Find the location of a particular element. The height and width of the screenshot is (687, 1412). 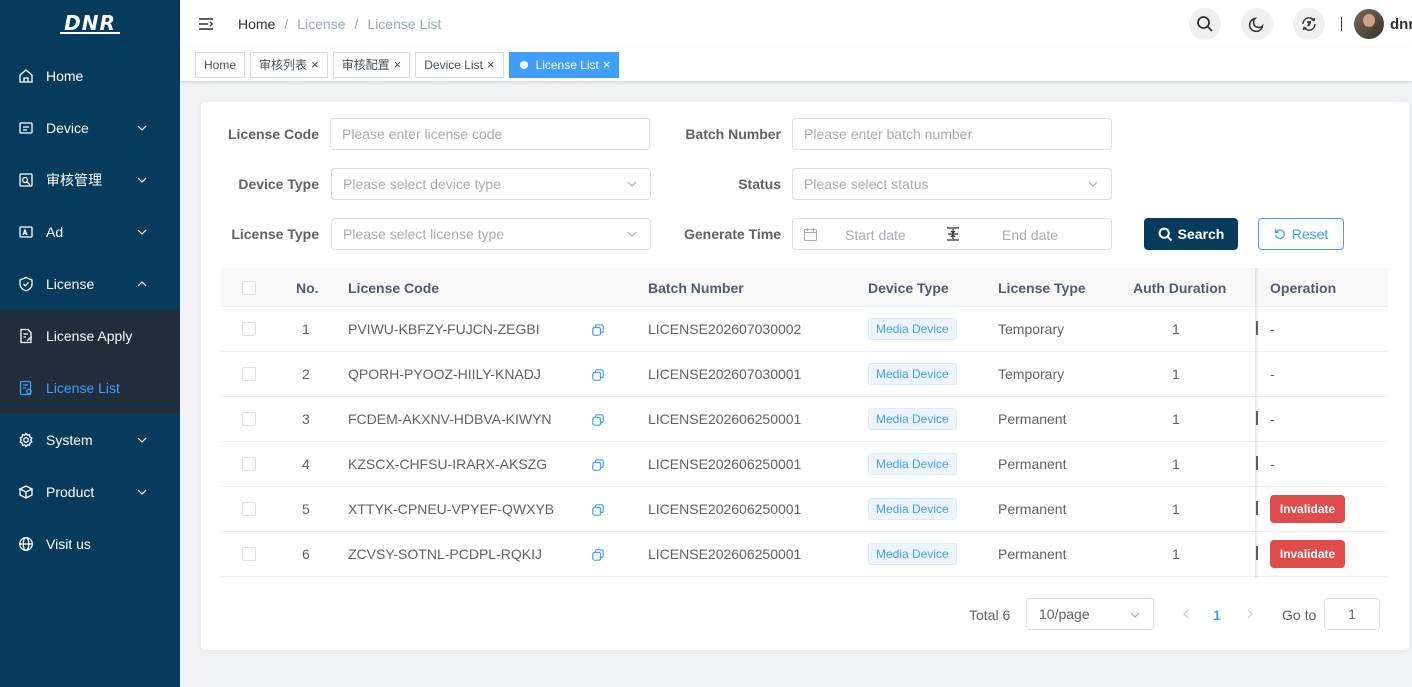

row-license-type: Permanent is located at coordinates (1032, 419).